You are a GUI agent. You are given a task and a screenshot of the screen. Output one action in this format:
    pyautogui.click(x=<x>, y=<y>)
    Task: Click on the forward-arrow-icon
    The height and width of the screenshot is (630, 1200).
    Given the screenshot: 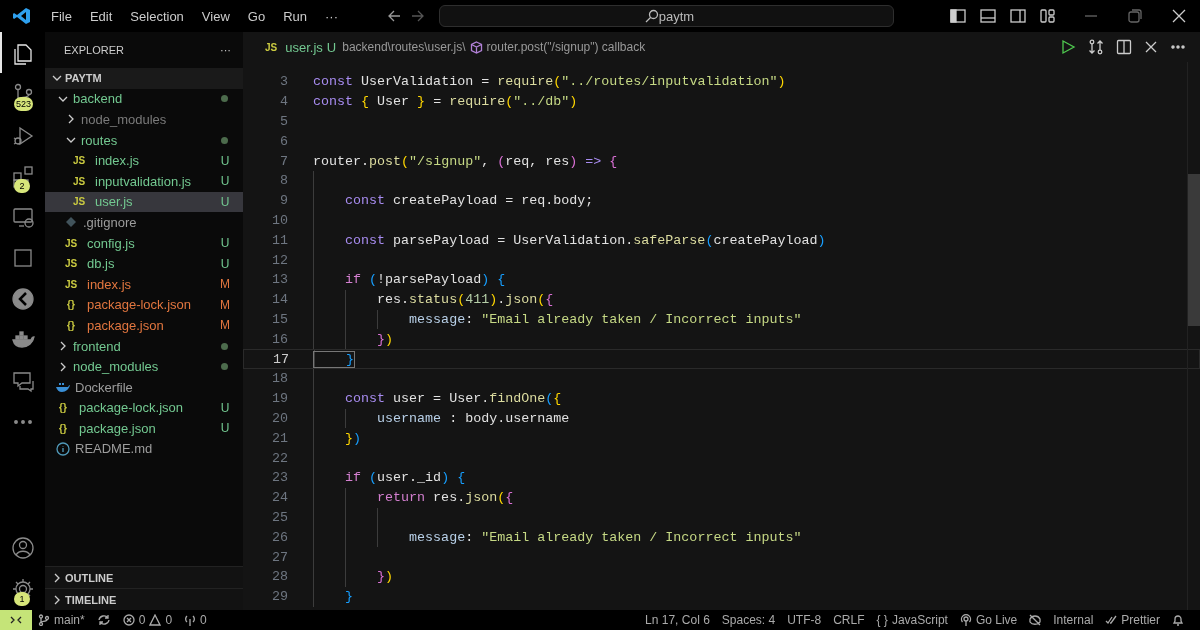 What is the action you would take?
    pyautogui.click(x=418, y=16)
    